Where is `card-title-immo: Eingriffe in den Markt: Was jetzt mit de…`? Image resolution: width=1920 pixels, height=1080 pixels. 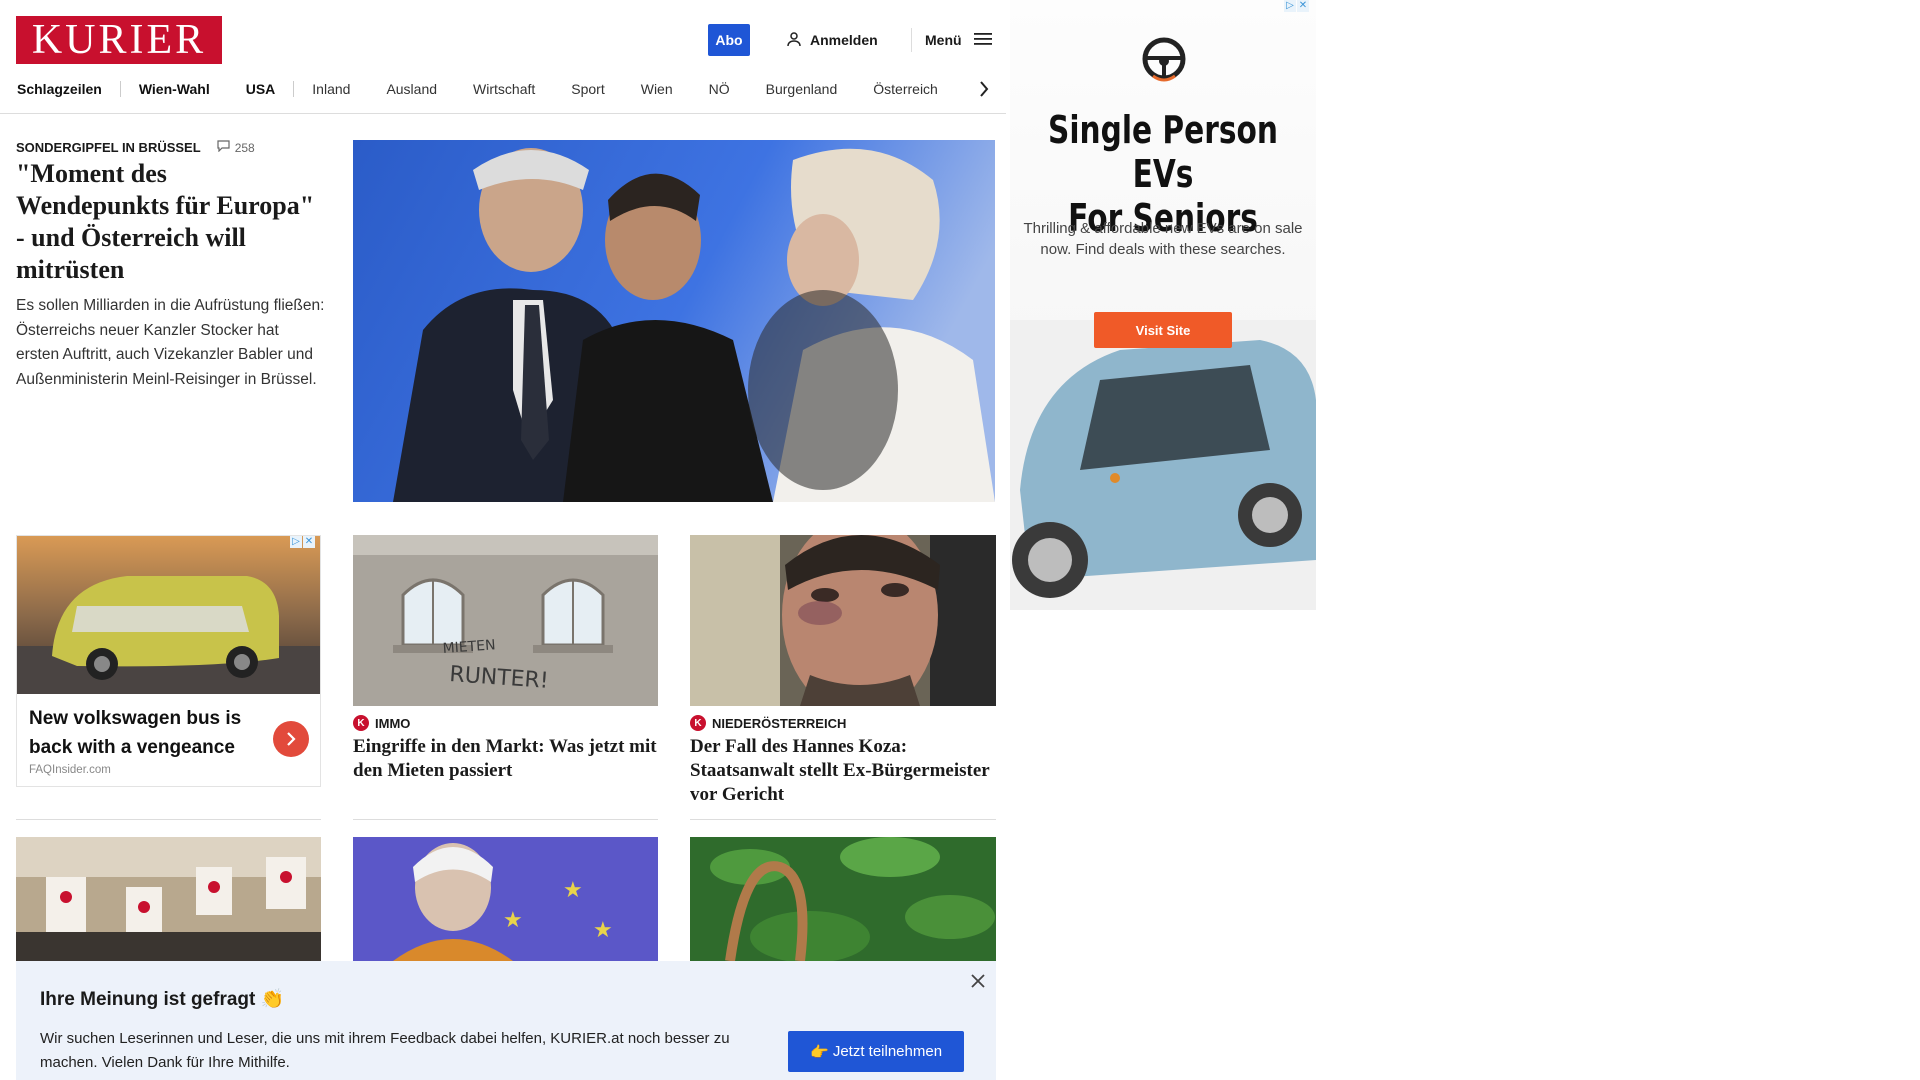
card-title-immo: Eingriffe in den Markt: Was jetzt mit de… is located at coordinates (505, 759).